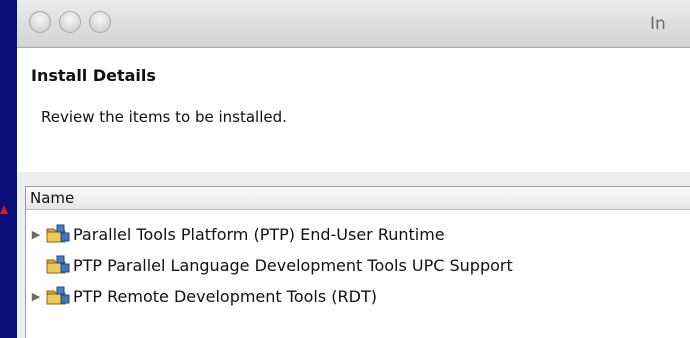  Describe the element at coordinates (4, 209) in the screenshot. I see `red-arrow-icon` at that location.